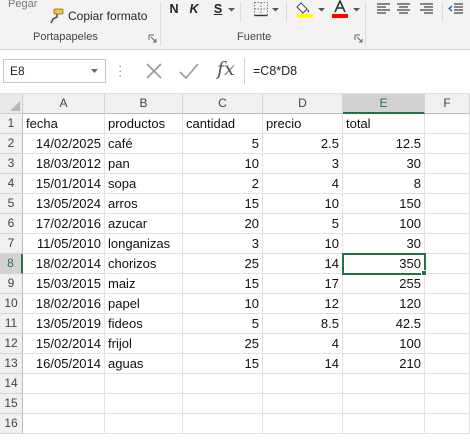 This screenshot has width=470, height=440. What do you see at coordinates (447, 244) in the screenshot?
I see `cell-f7` at bounding box center [447, 244].